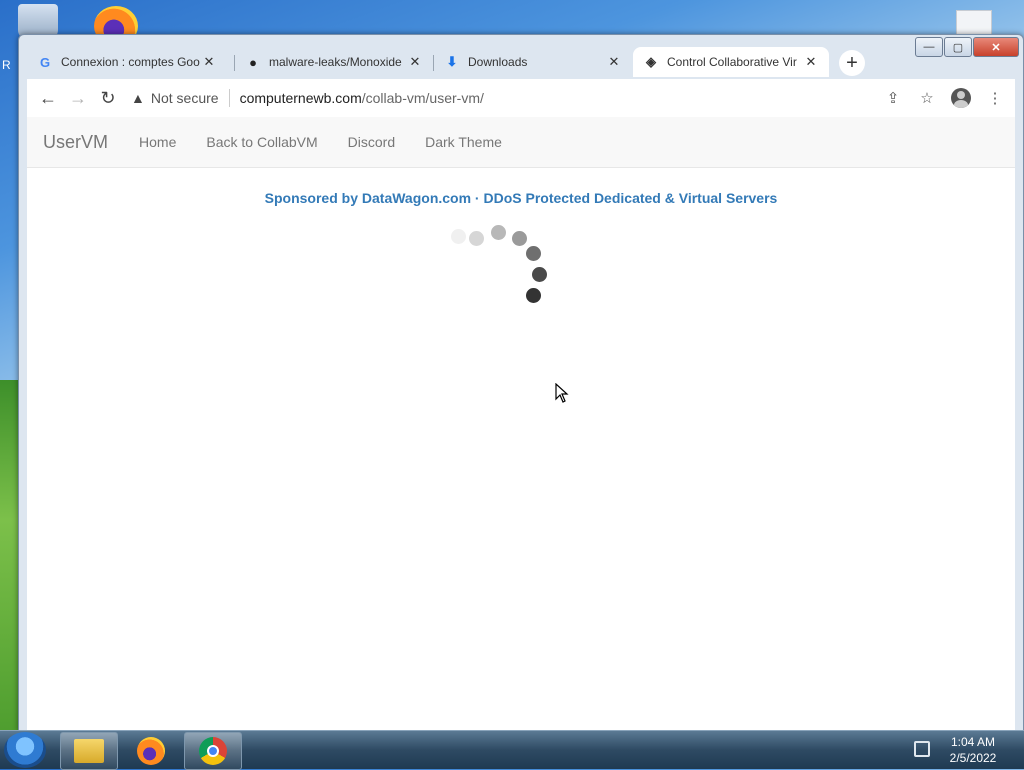 The width and height of the screenshot is (1024, 770). I want to click on tab-github: ● malware-leaks/Monoxide ✕, so click(334, 62).